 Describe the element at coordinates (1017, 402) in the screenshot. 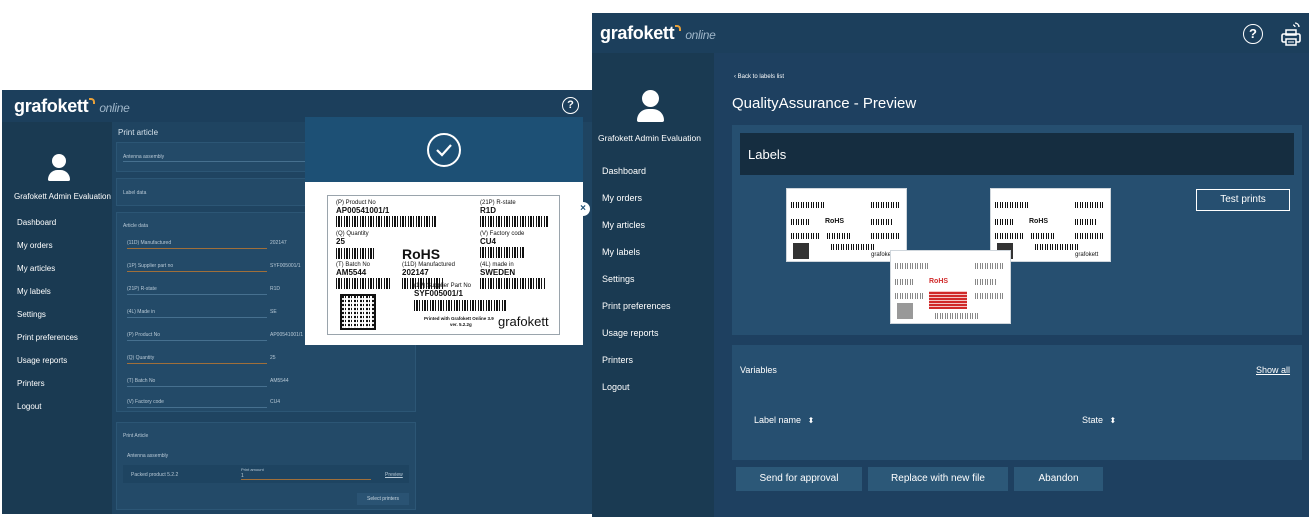

I see `variables-panel: Variables Show all Label name ⬍ State ⬍` at that location.